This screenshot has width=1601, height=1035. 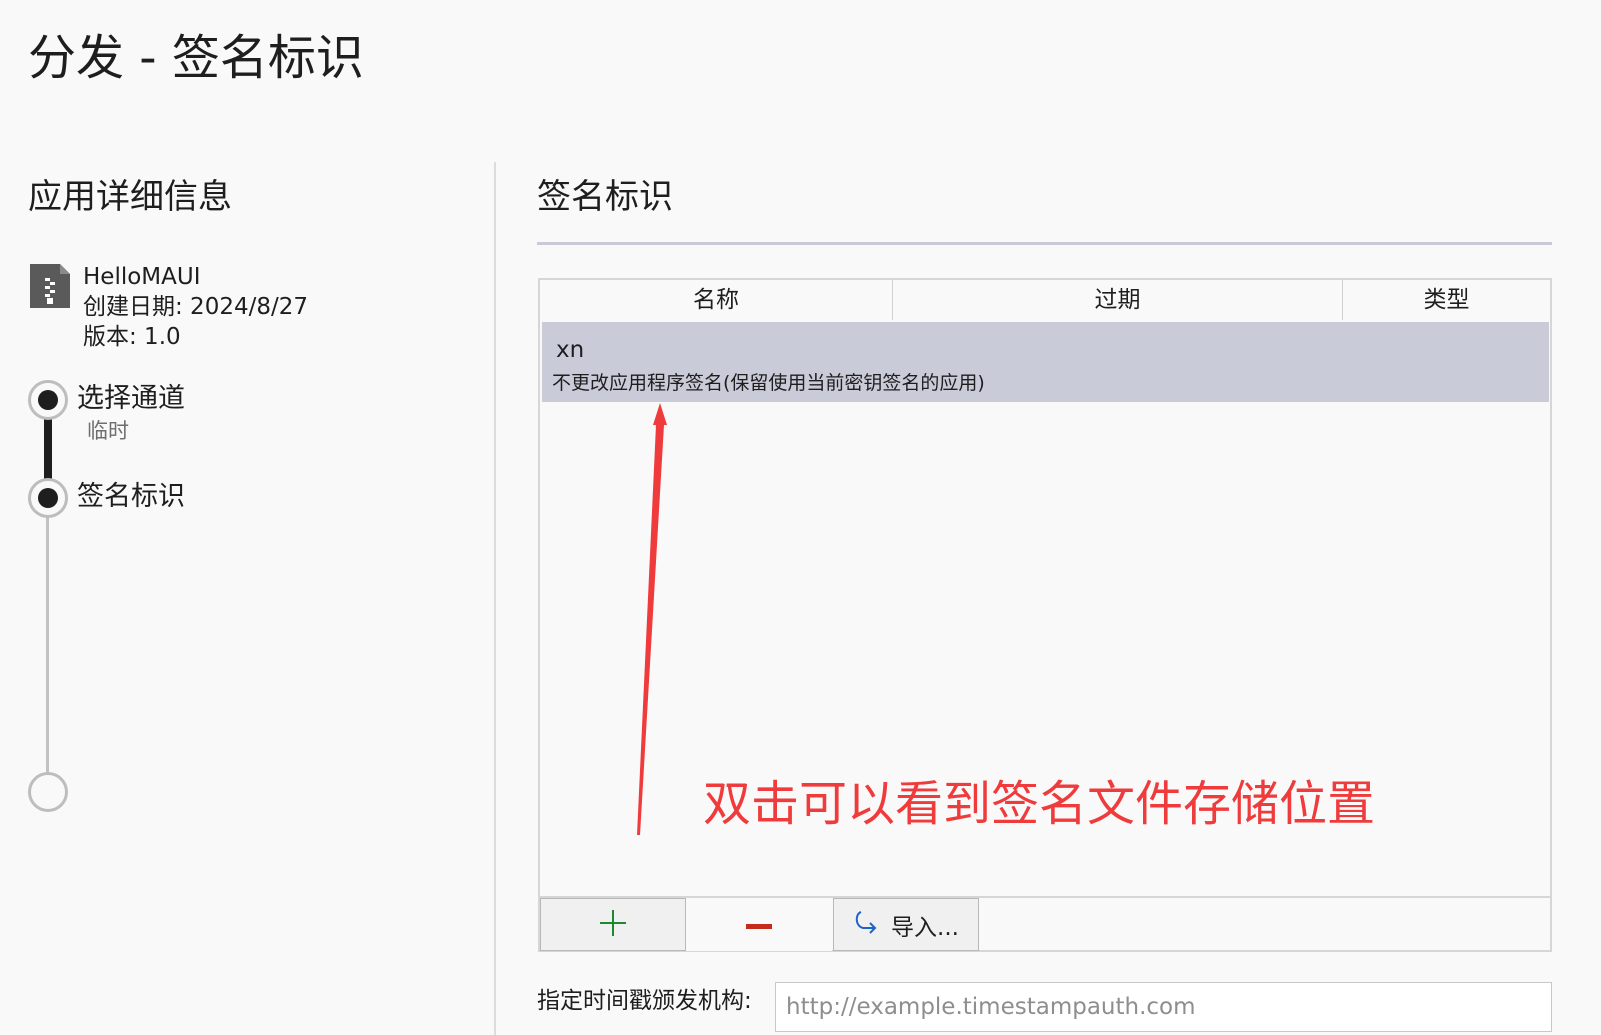 What do you see at coordinates (50, 286) in the screenshot?
I see `file-zip-icon` at bounding box center [50, 286].